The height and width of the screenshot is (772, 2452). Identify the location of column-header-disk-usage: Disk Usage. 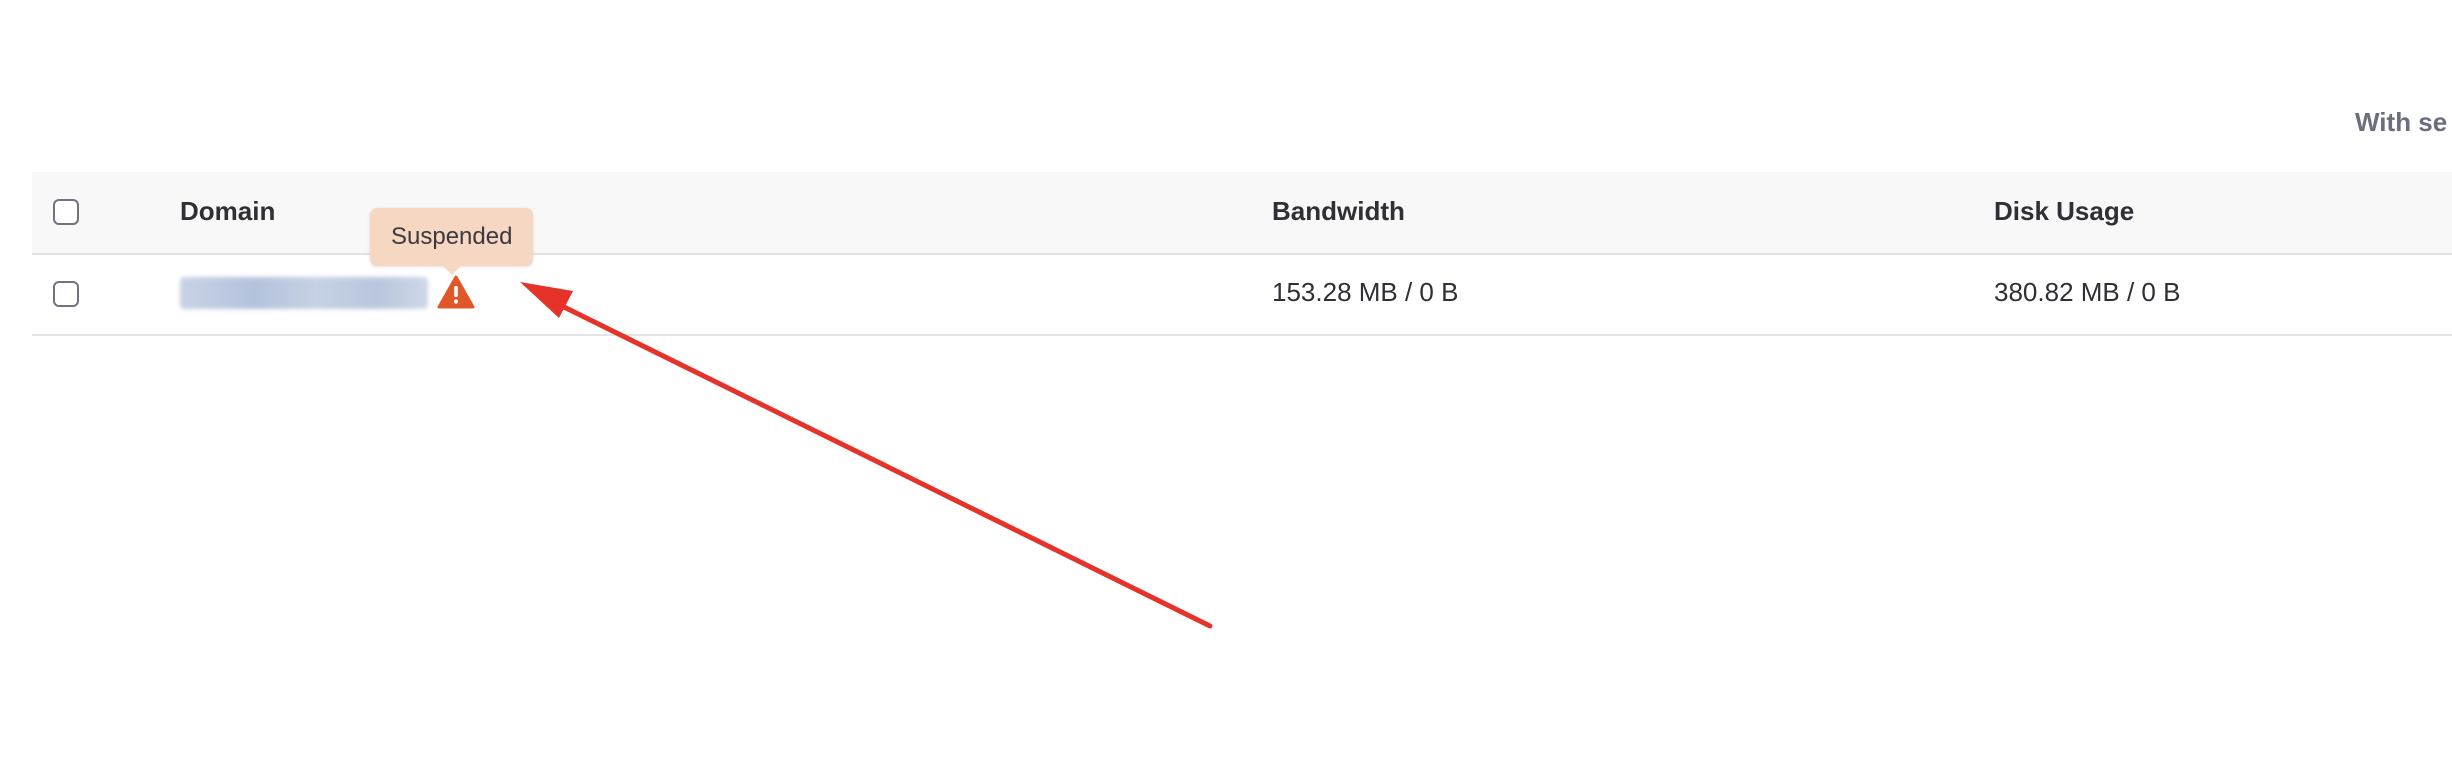
(2064, 211).